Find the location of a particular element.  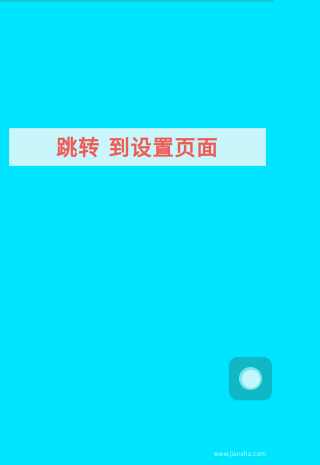

circle-icon-core is located at coordinates (250, 378).